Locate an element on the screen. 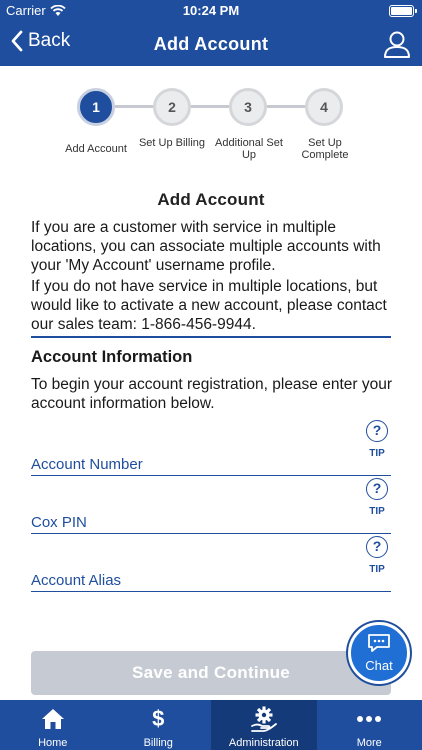  account-alias-label: Account Alias is located at coordinates (76, 580).